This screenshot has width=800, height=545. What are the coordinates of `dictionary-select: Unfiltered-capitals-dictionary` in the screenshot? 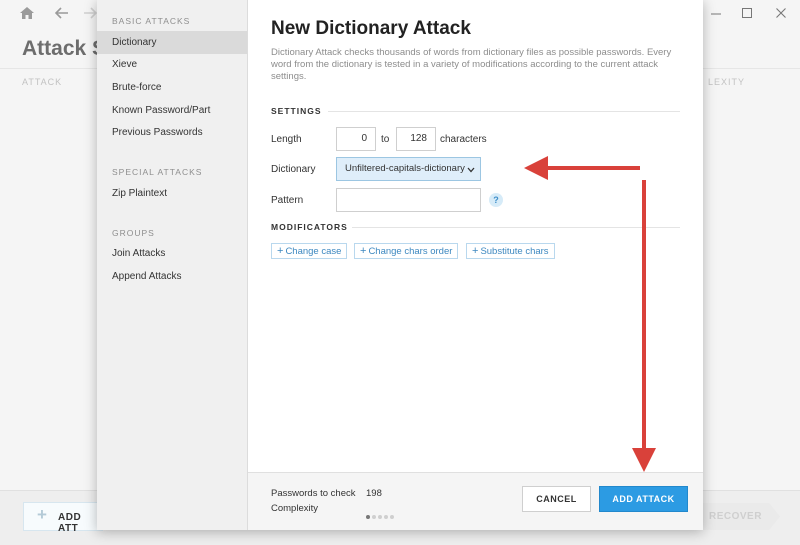 It's located at (408, 169).